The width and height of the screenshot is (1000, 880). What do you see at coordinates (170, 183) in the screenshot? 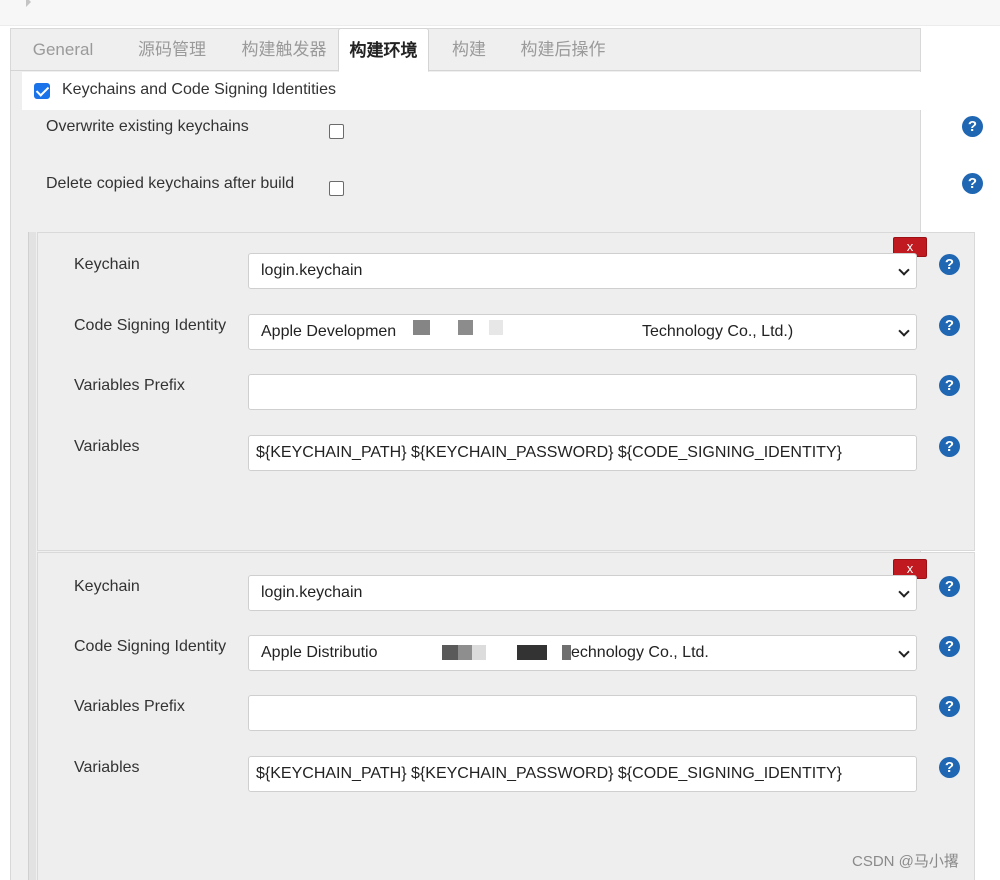
I see `delete-copied-keychains-label: Delete copied keychains after build` at bounding box center [170, 183].